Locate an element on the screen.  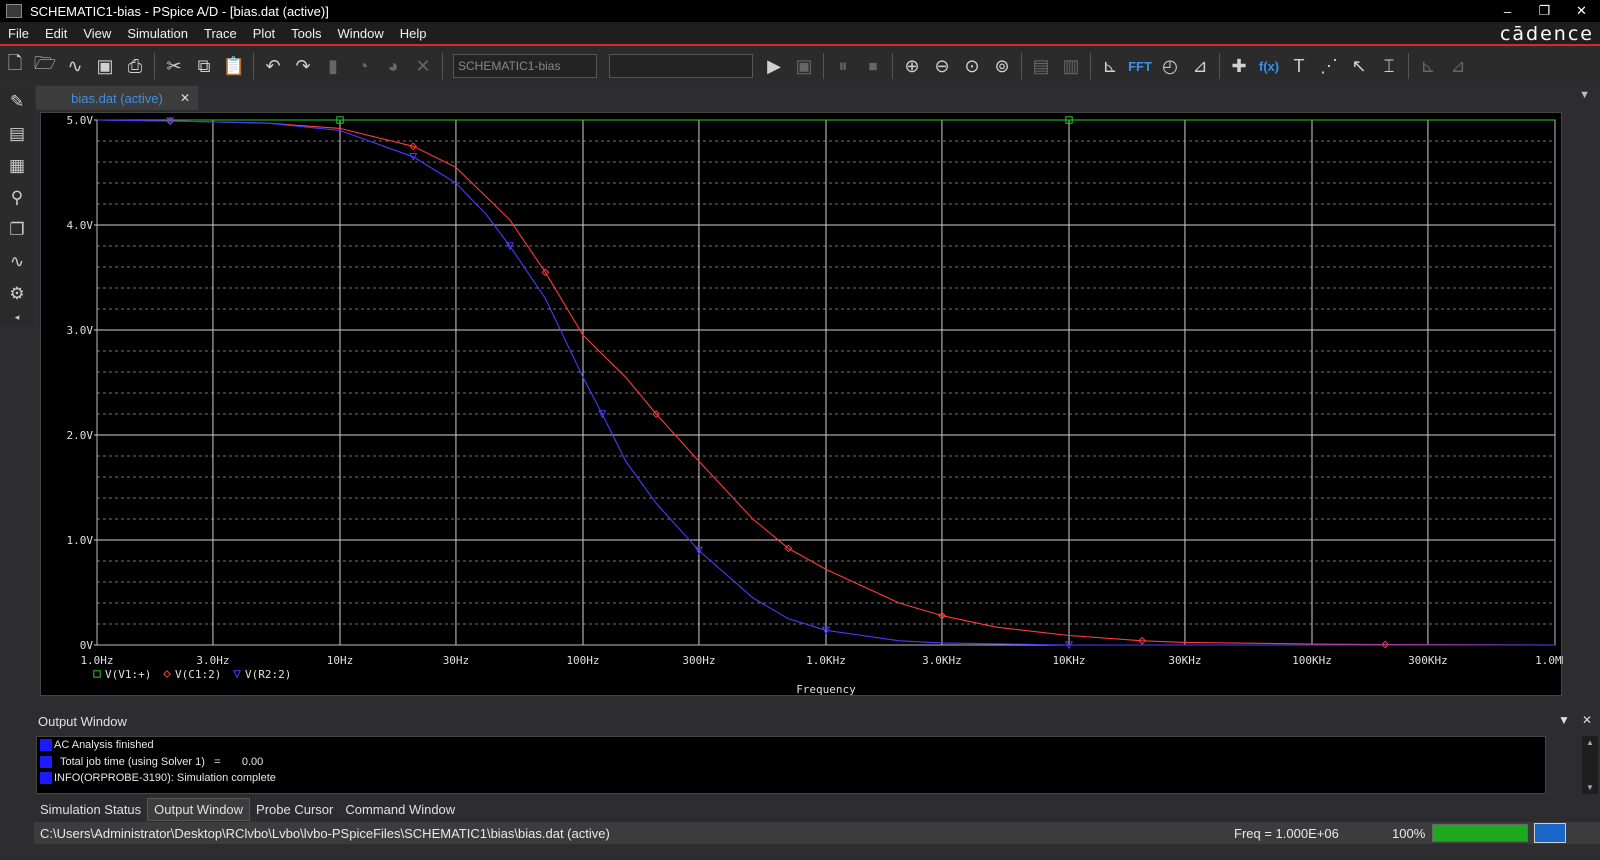
fft-button: FFT is located at coordinates (1140, 66).